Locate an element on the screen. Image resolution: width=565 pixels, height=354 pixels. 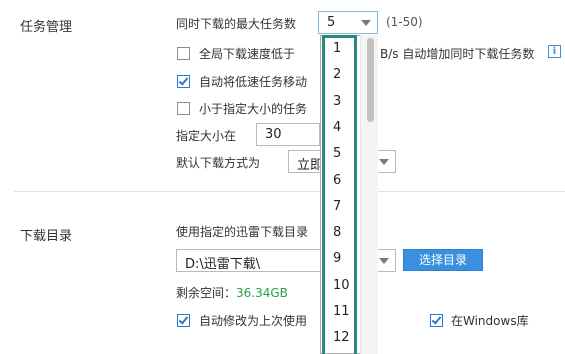
max-tasks-range: (1-50) is located at coordinates (404, 22).